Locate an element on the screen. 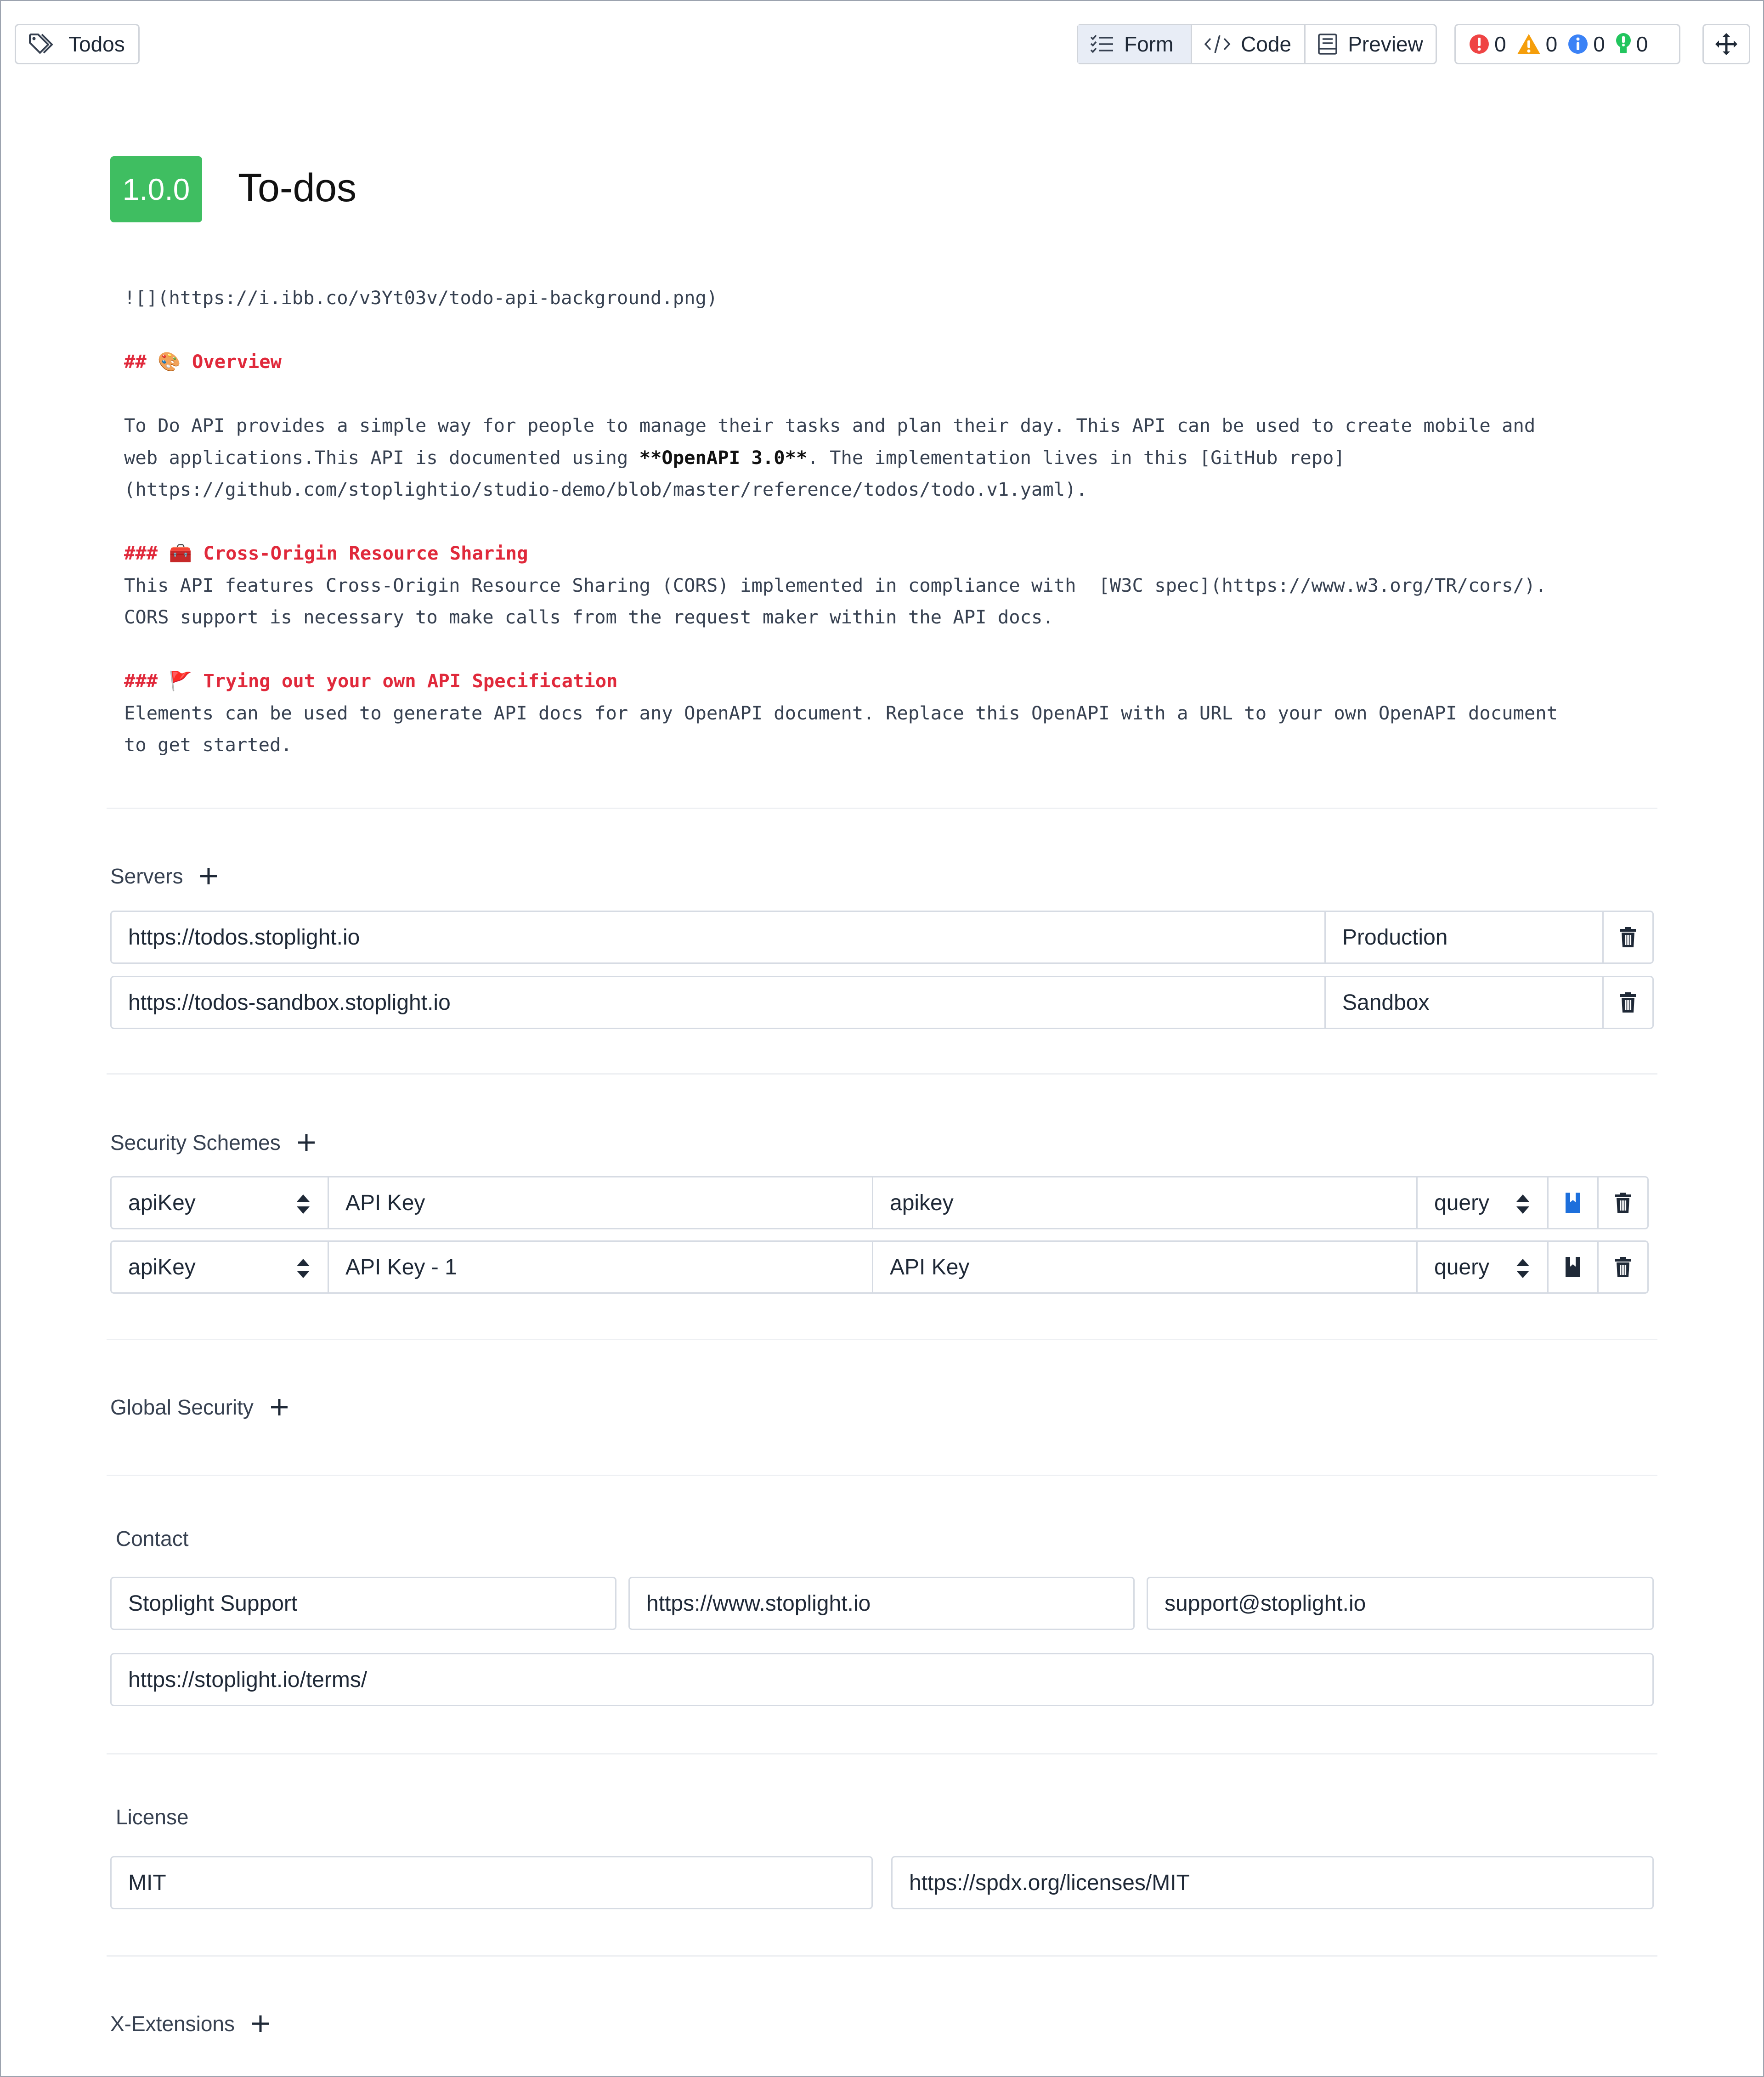 This screenshot has height=2077, width=1764. error-icon is located at coordinates (1479, 44).